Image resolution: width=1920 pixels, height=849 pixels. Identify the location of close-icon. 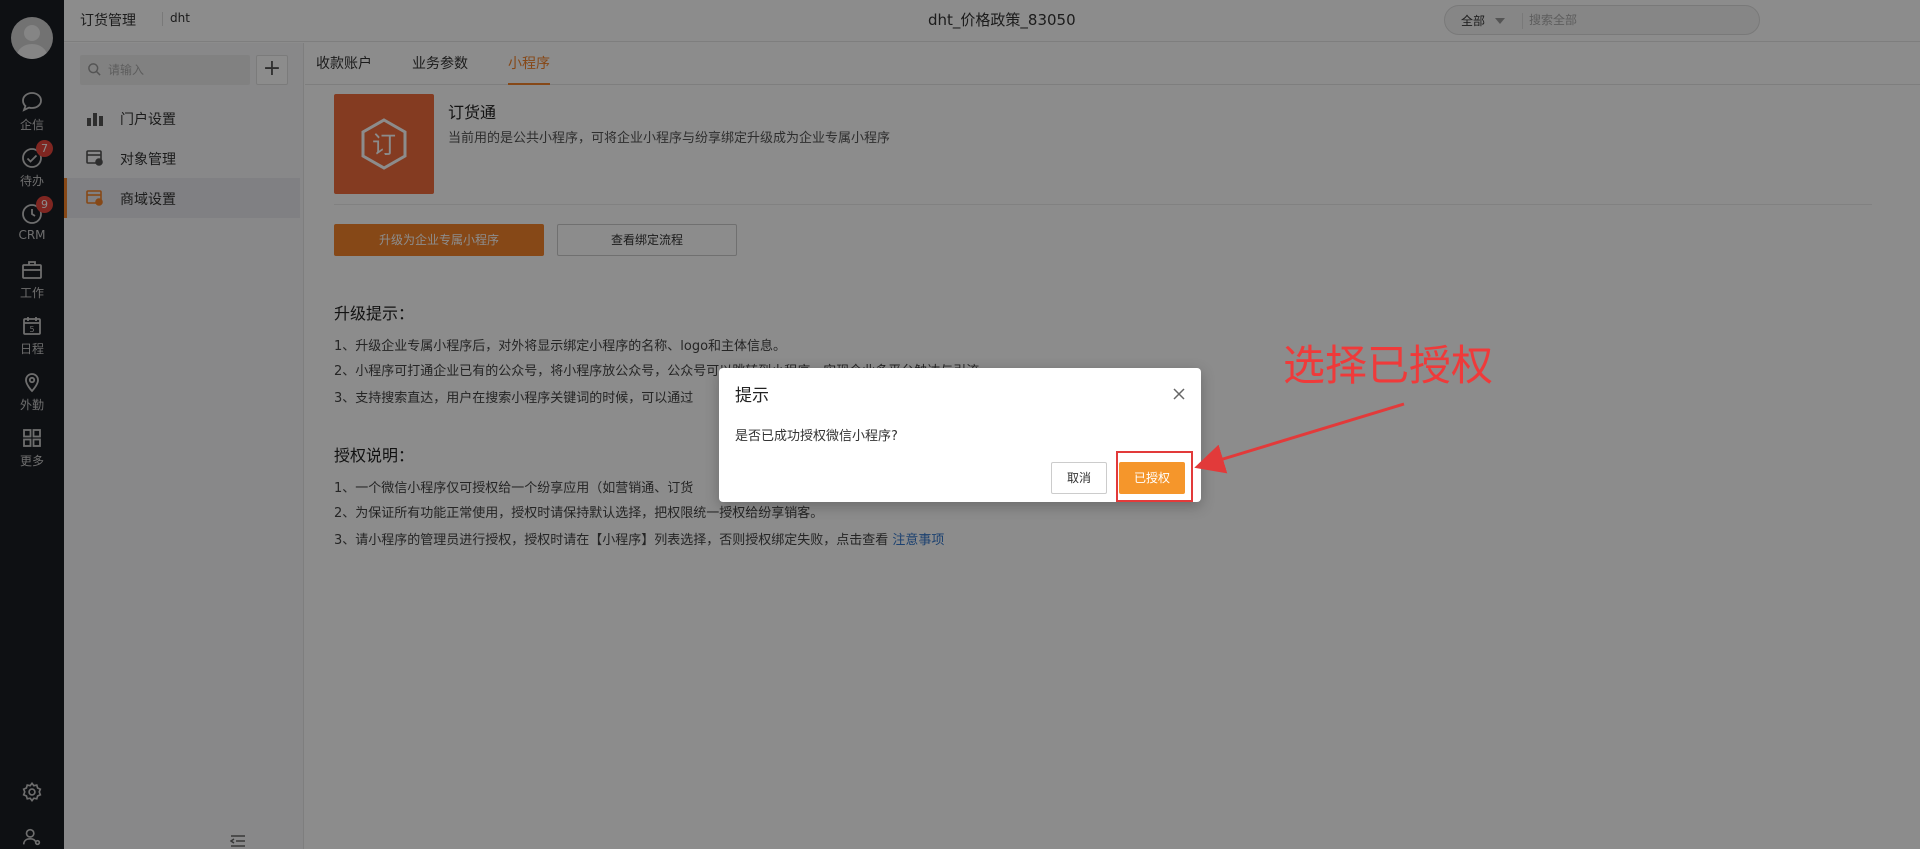
(1179, 394).